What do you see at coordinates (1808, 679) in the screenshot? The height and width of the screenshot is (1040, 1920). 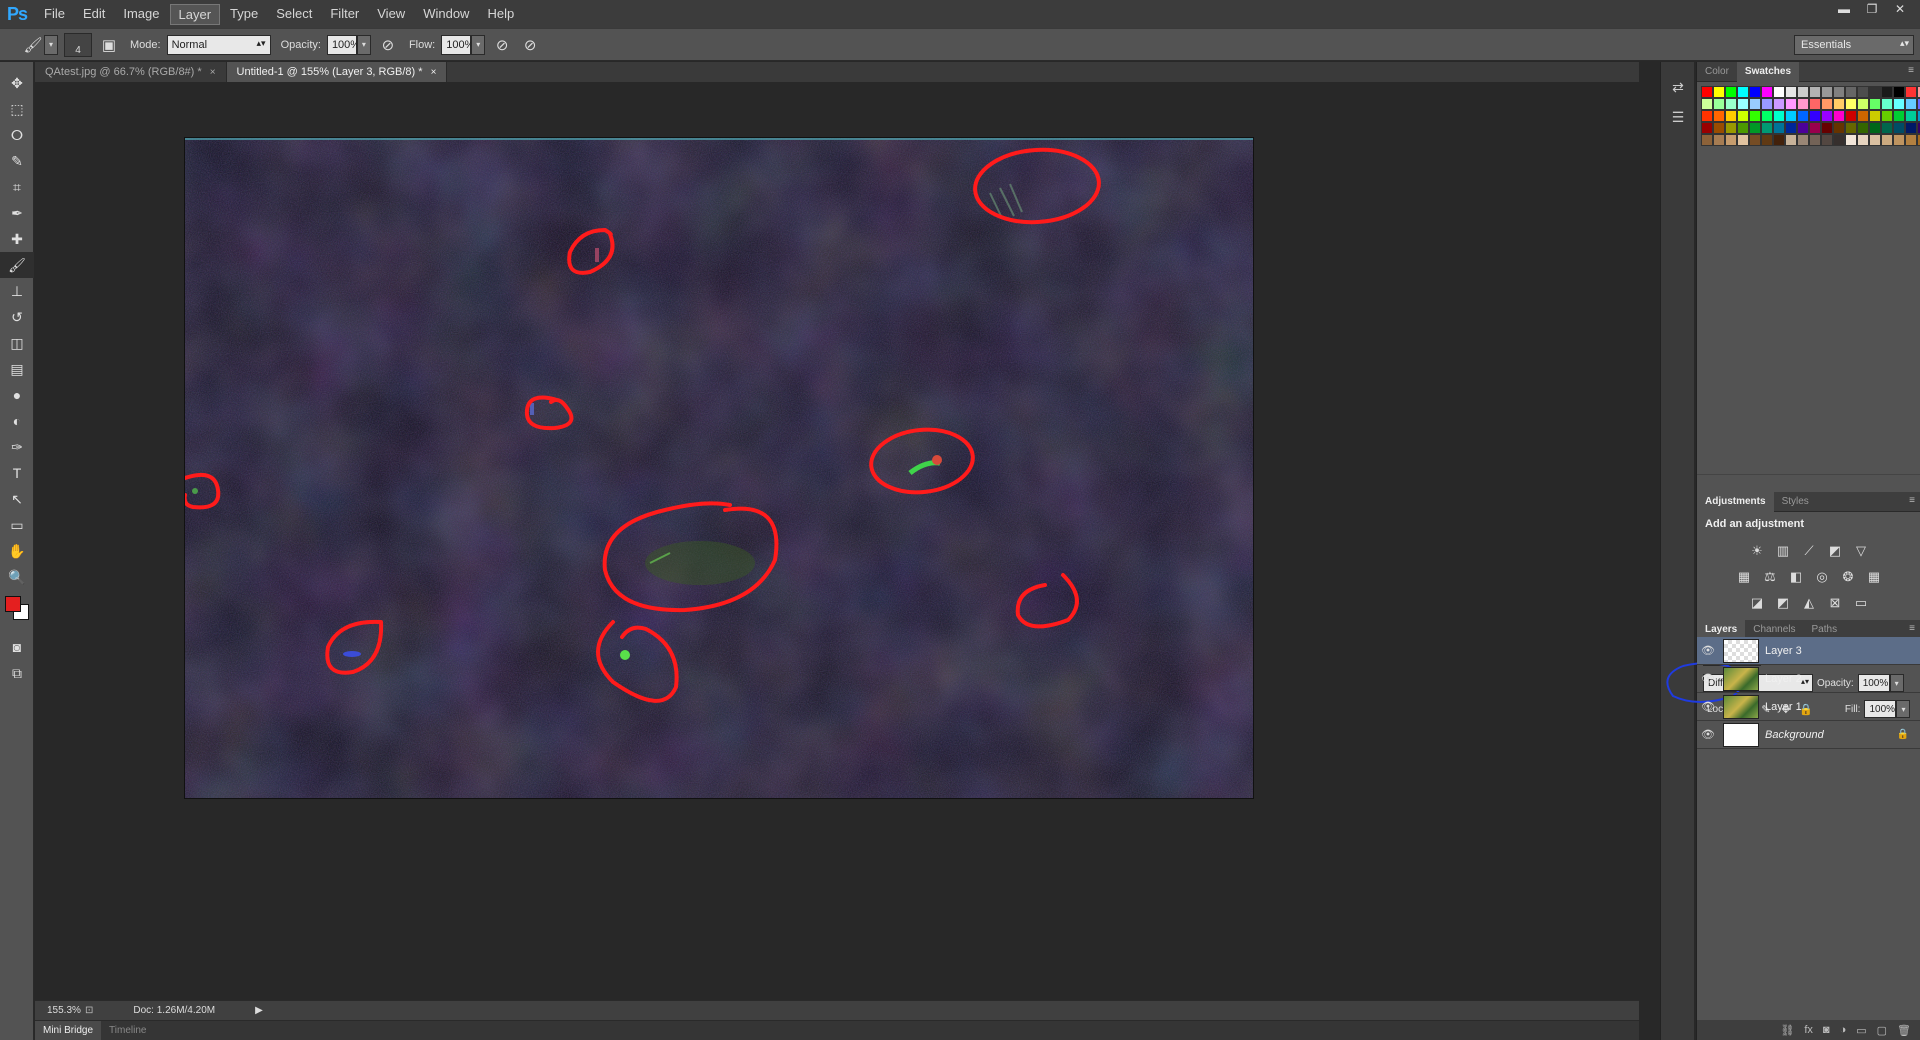 I see `layer-row: 👁 Layer 2` at bounding box center [1808, 679].